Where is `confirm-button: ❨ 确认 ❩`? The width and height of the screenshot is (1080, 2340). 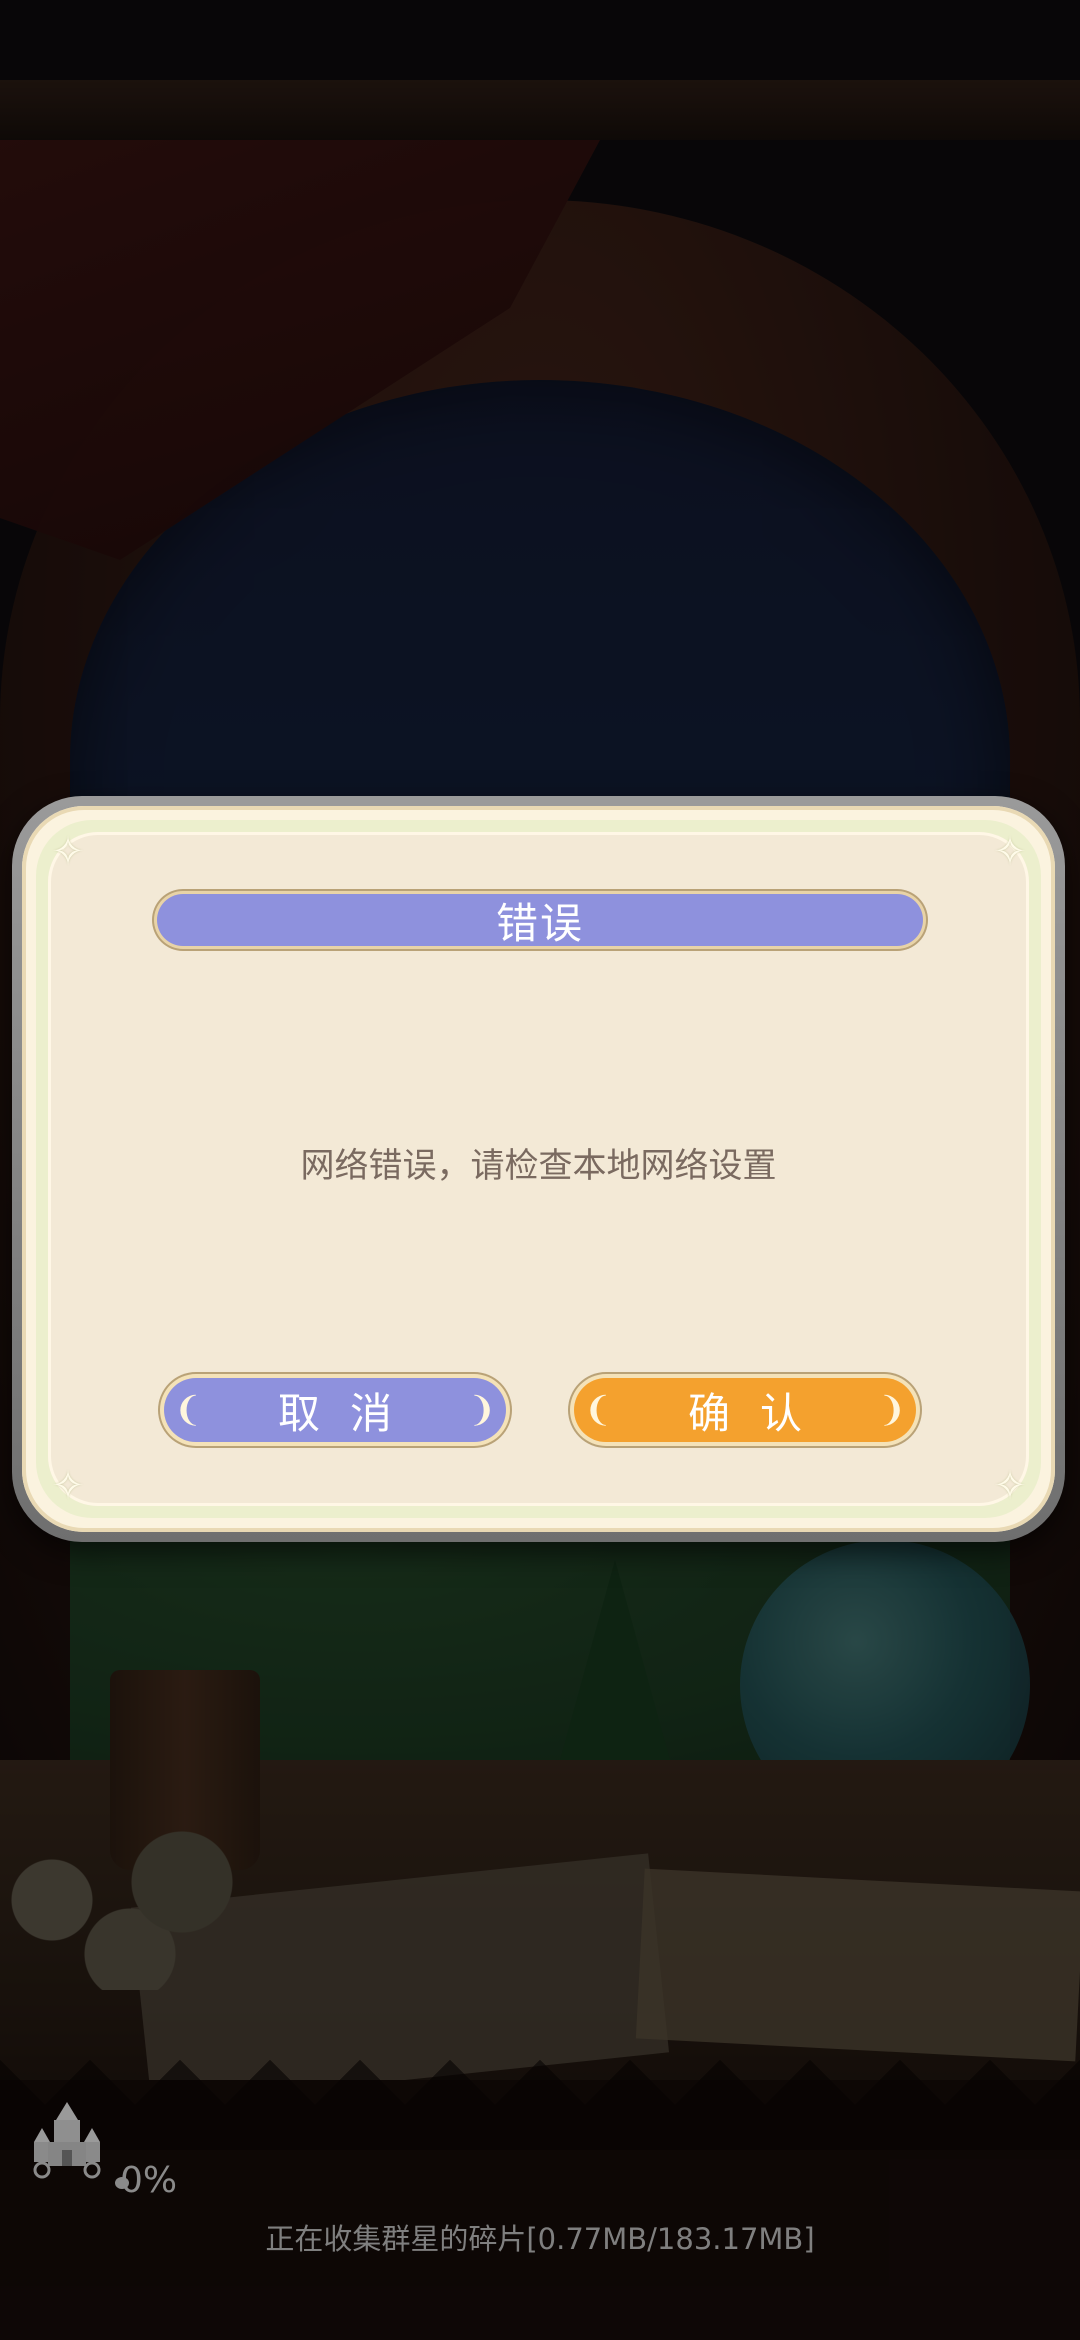
confirm-button: ❨ 确认 ❩ is located at coordinates (745, 1410).